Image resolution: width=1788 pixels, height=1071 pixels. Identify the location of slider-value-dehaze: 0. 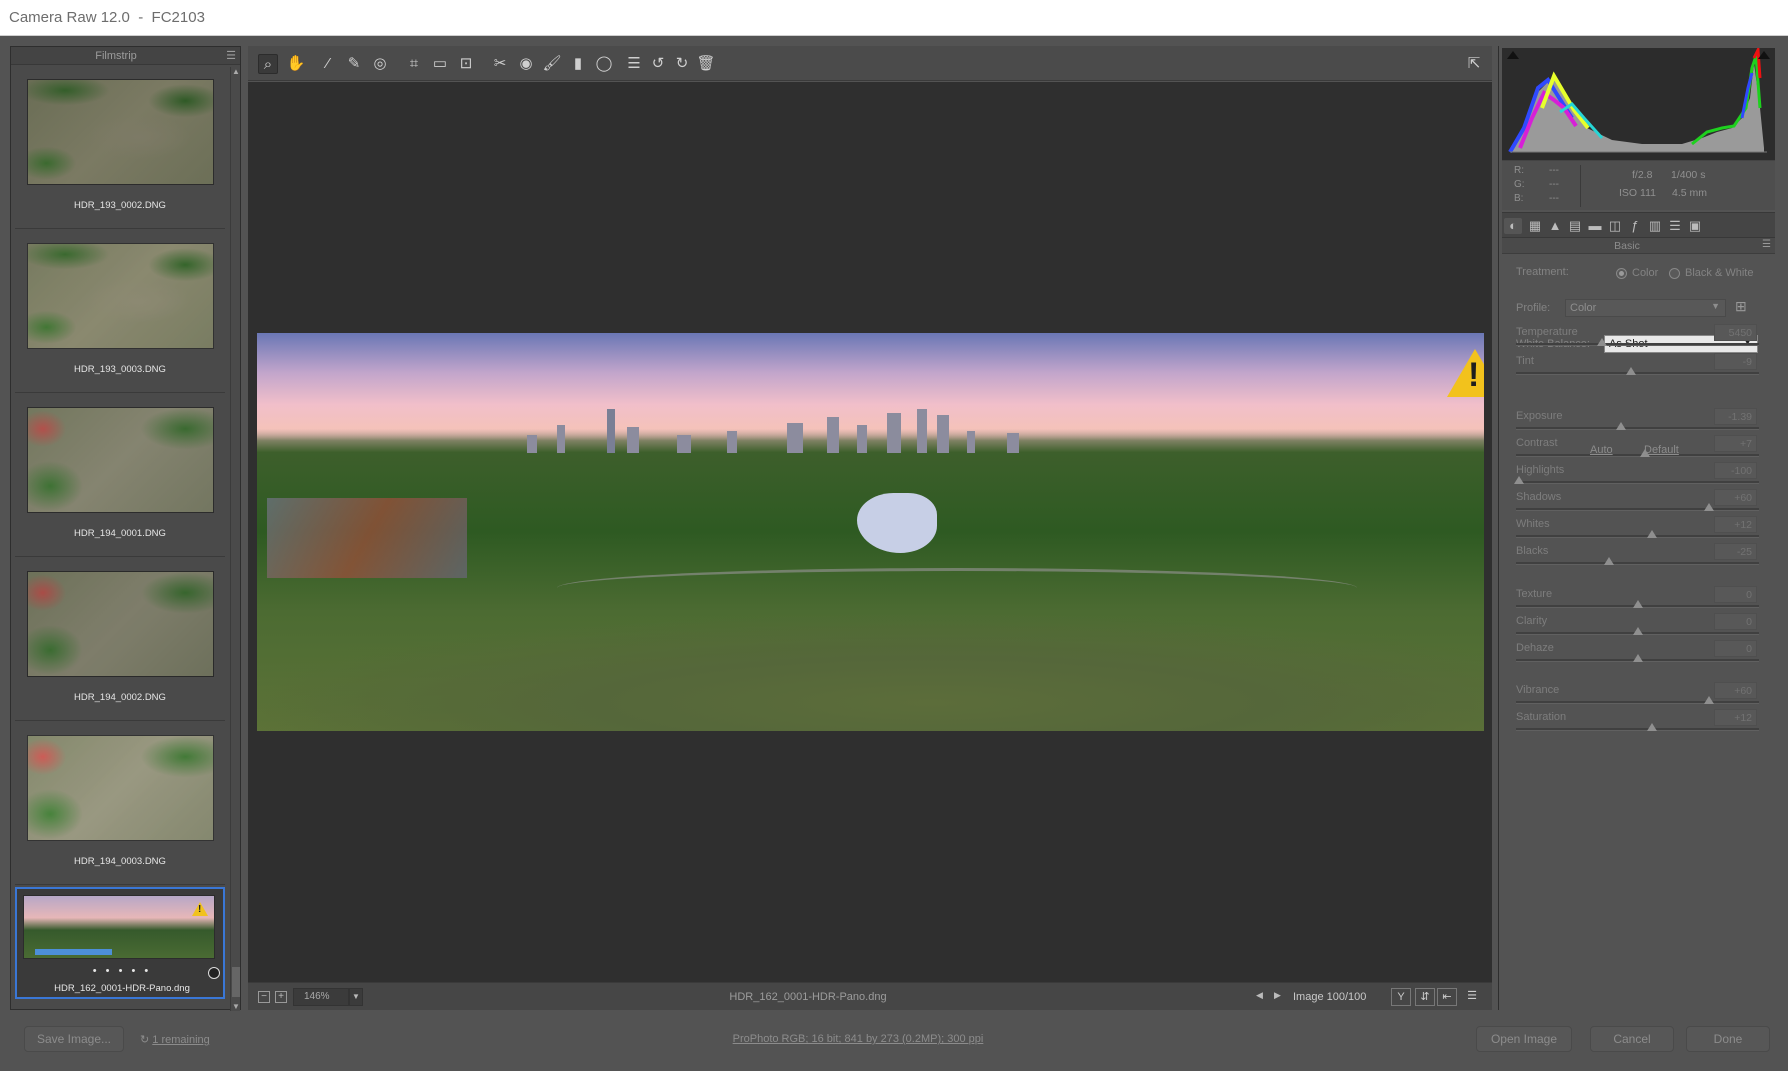
(1735, 648).